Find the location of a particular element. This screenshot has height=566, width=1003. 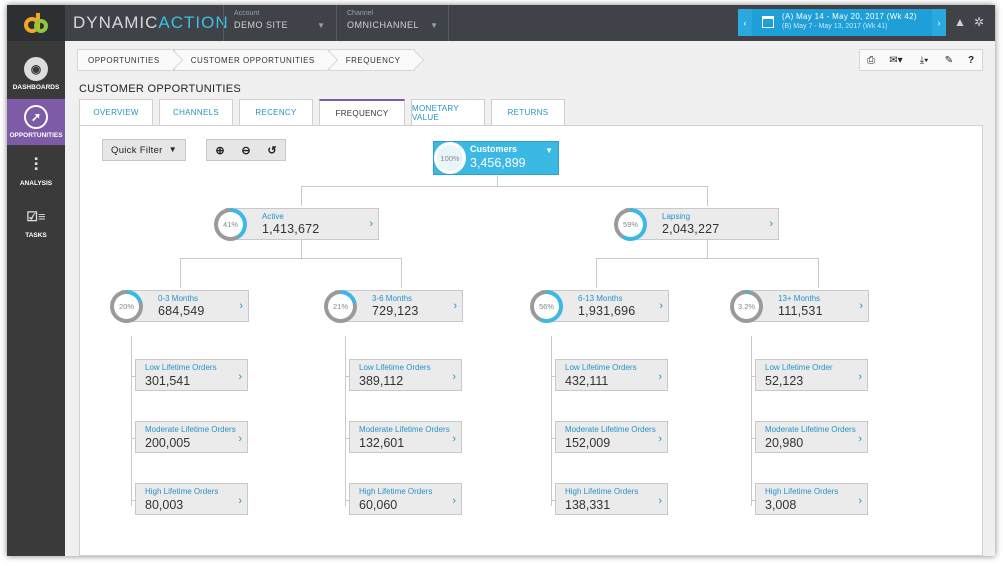

leaf-value: 432,111 is located at coordinates (587, 381).